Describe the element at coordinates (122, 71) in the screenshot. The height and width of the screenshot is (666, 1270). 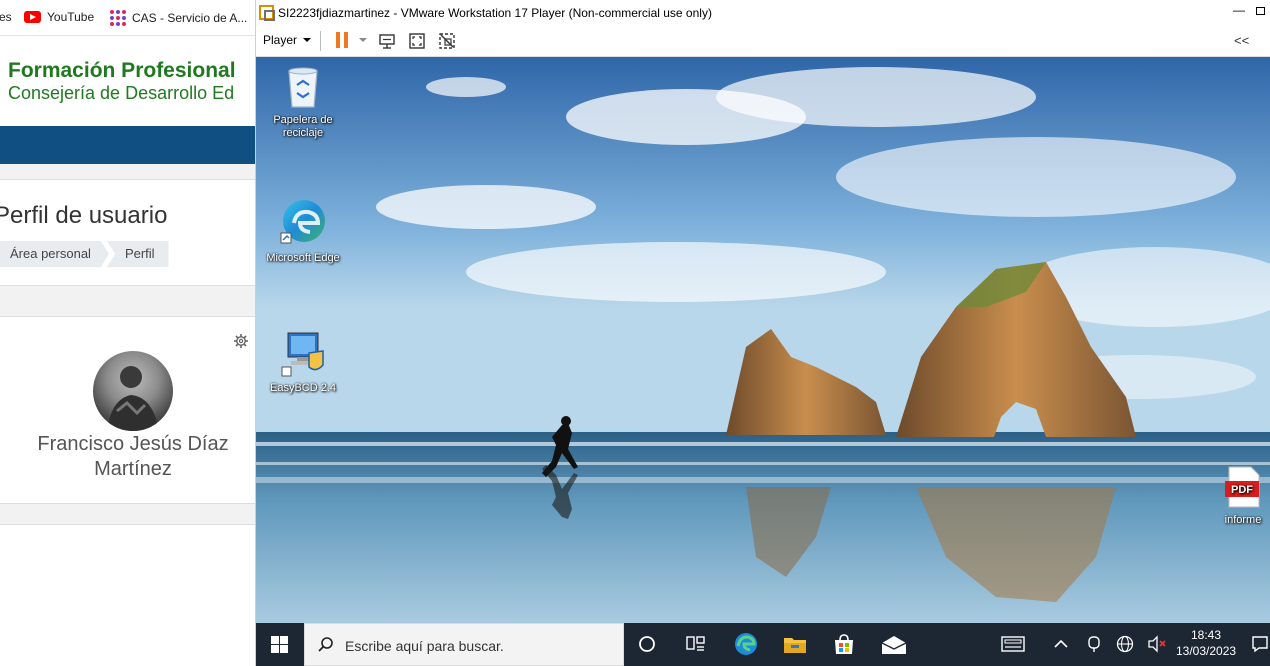
I see `site-title: Formación Profesional` at that location.